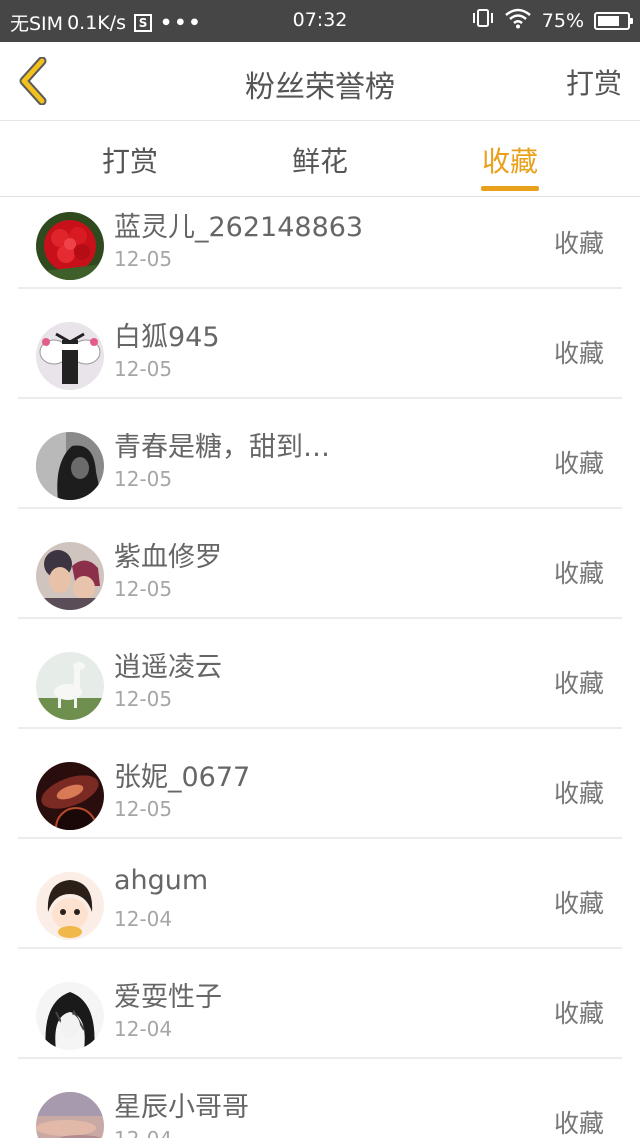 The height and width of the screenshot is (1138, 640). What do you see at coordinates (97, 22) in the screenshot?
I see `network-speed: 0.1K/s` at bounding box center [97, 22].